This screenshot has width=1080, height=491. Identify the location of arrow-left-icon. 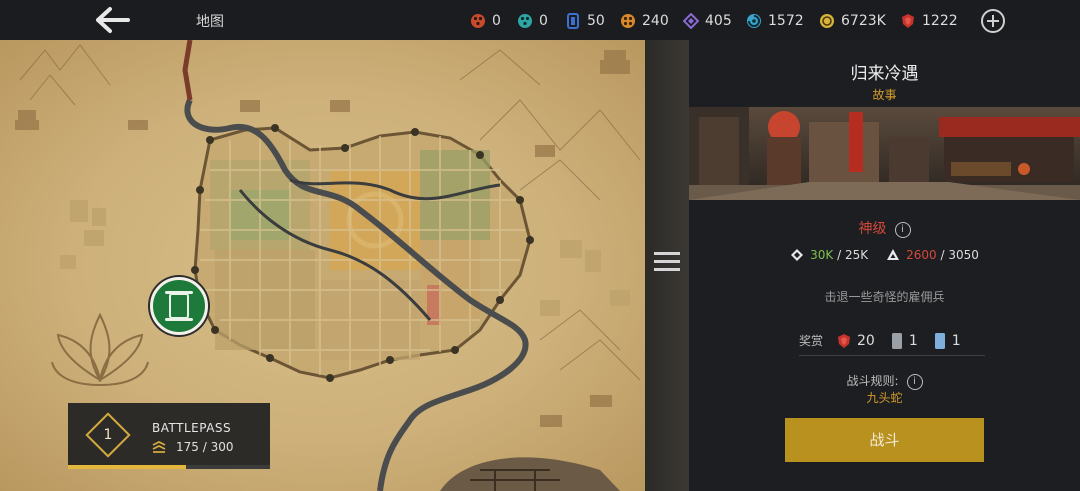
(113, 20).